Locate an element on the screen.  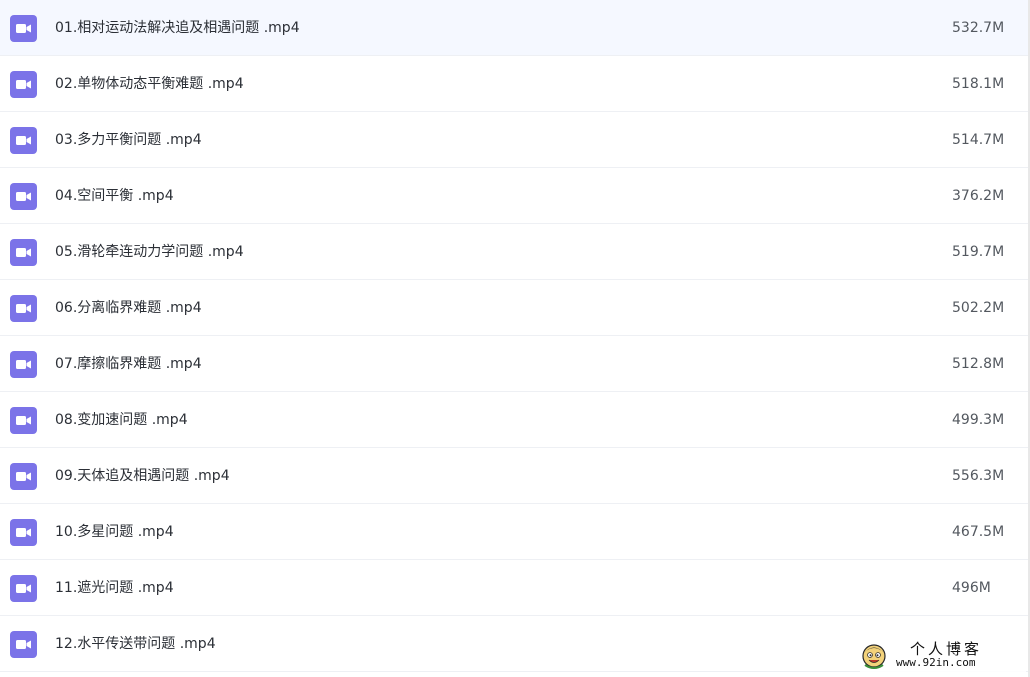
file-row: 07.摩擦临界难题 .mp4 512.8M is located at coordinates (514, 364).